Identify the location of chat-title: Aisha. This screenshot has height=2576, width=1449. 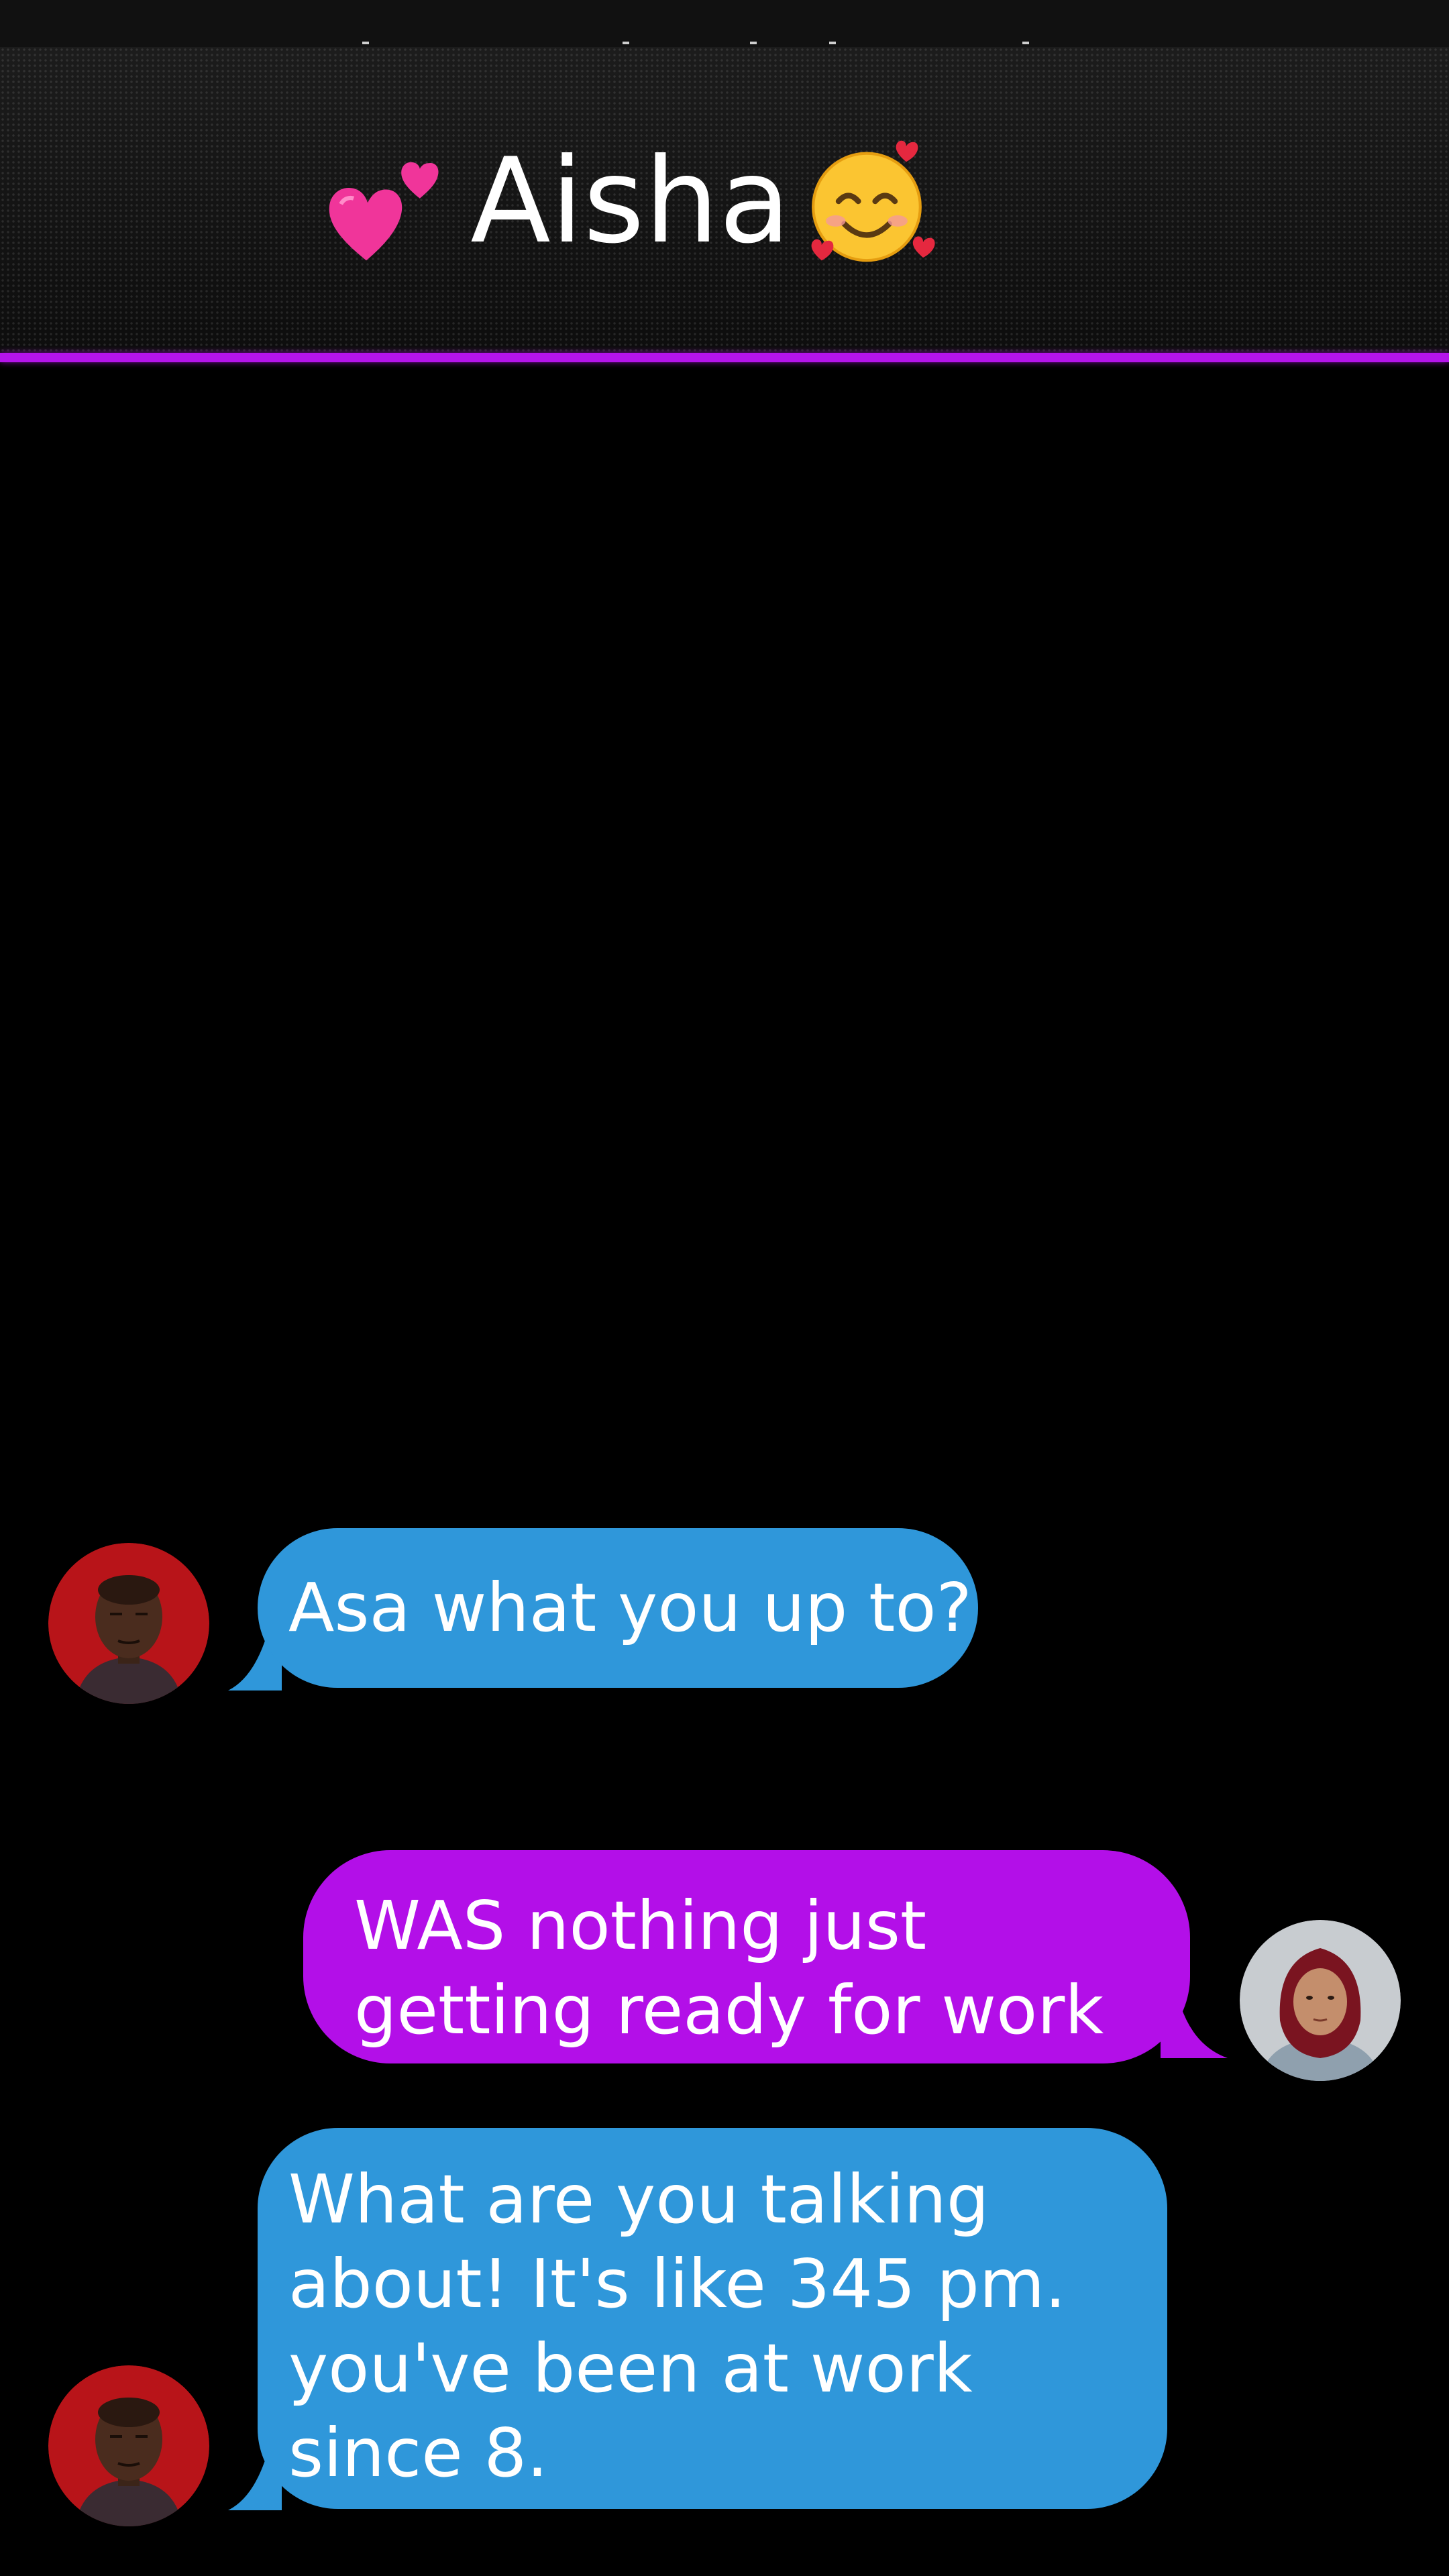
(630, 201).